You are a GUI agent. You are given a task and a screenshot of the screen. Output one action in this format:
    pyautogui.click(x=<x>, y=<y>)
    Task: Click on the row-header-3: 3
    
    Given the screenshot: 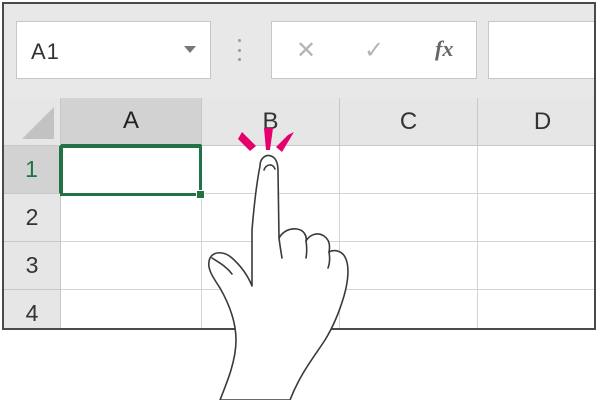 What is the action you would take?
    pyautogui.click(x=32, y=266)
    